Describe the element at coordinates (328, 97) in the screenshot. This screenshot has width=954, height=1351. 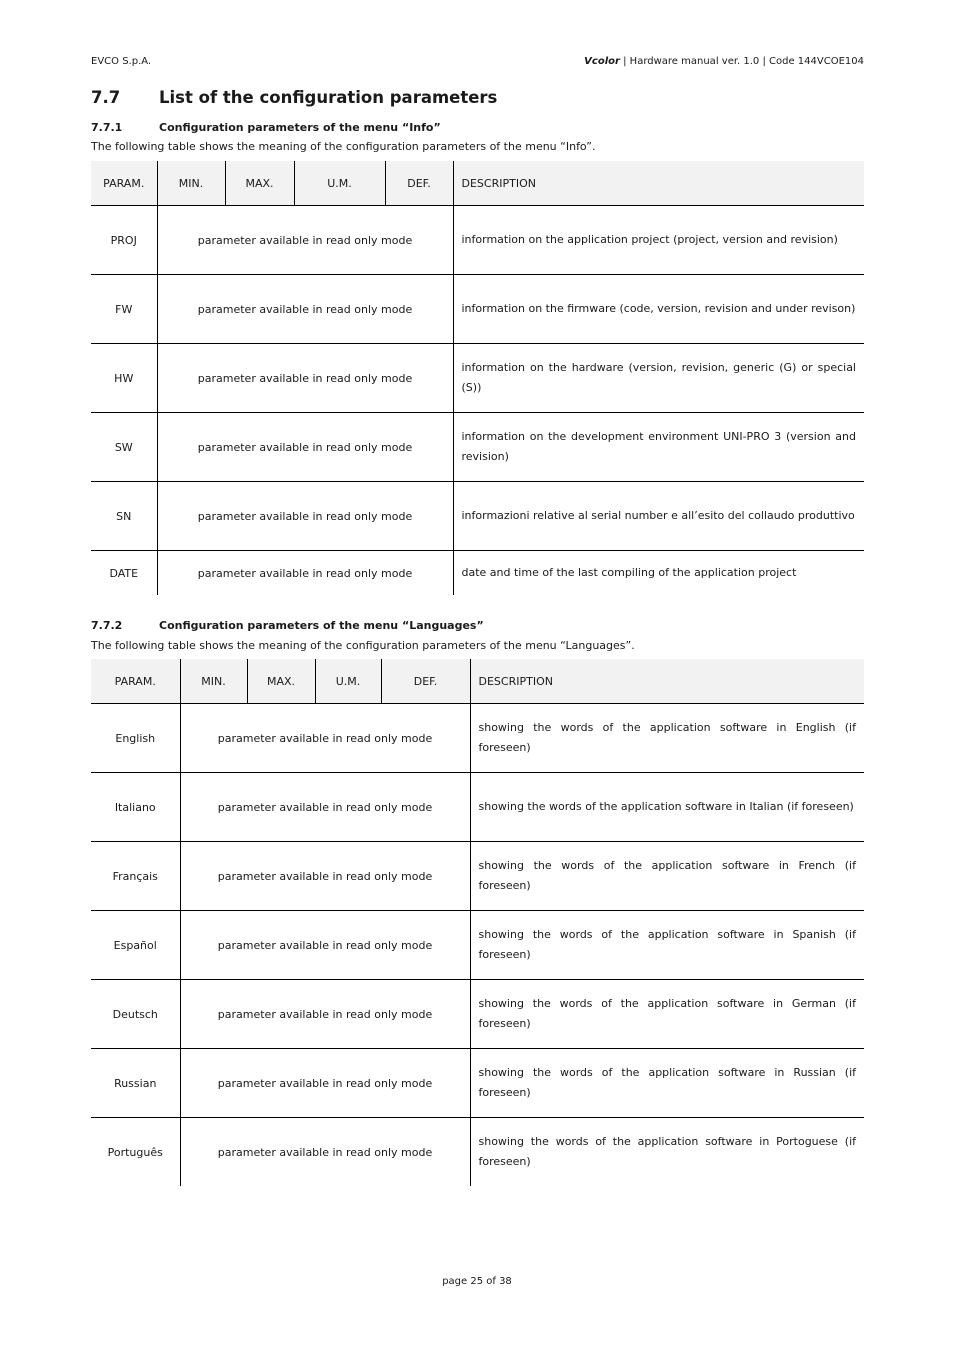
I see `section-title: List of the configuration parameters` at that location.